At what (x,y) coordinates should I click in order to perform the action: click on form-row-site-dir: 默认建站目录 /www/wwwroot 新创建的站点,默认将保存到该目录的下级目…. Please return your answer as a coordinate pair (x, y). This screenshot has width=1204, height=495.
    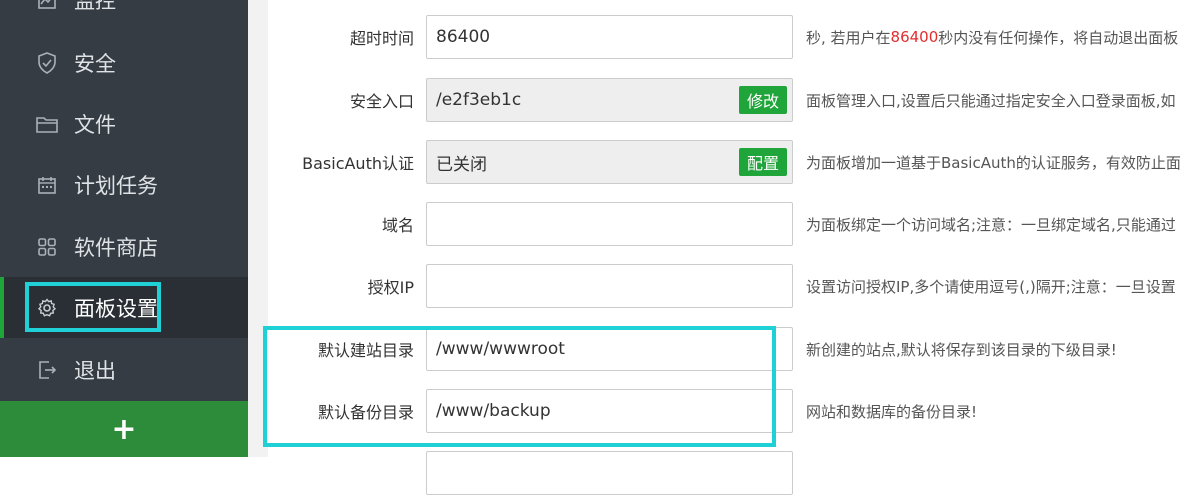
    Looking at the image, I should click on (736, 349).